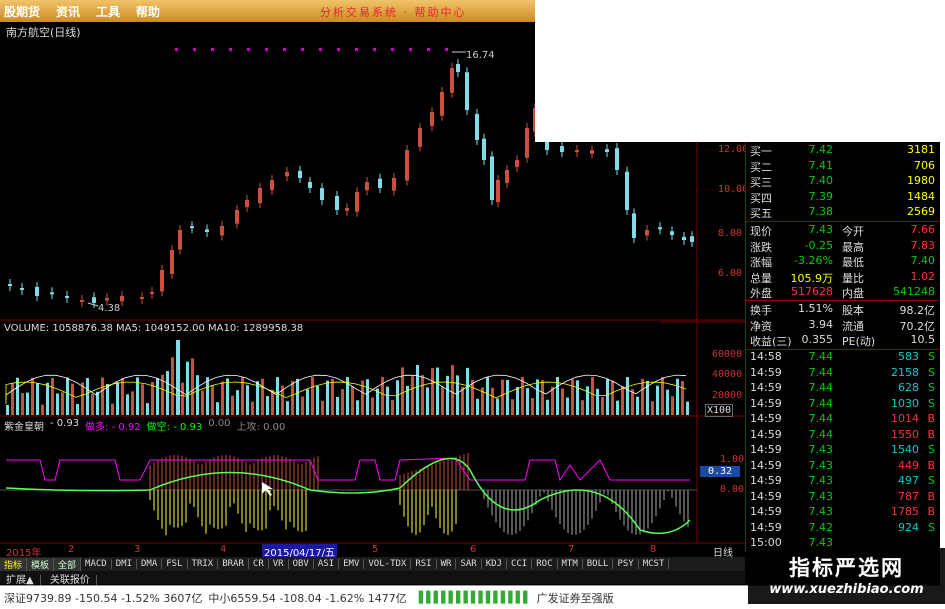 The height and width of the screenshot is (609, 945). Describe the element at coordinates (843, 450) in the screenshot. I see `tick-row: 14:59 7.43 1540 S` at that location.